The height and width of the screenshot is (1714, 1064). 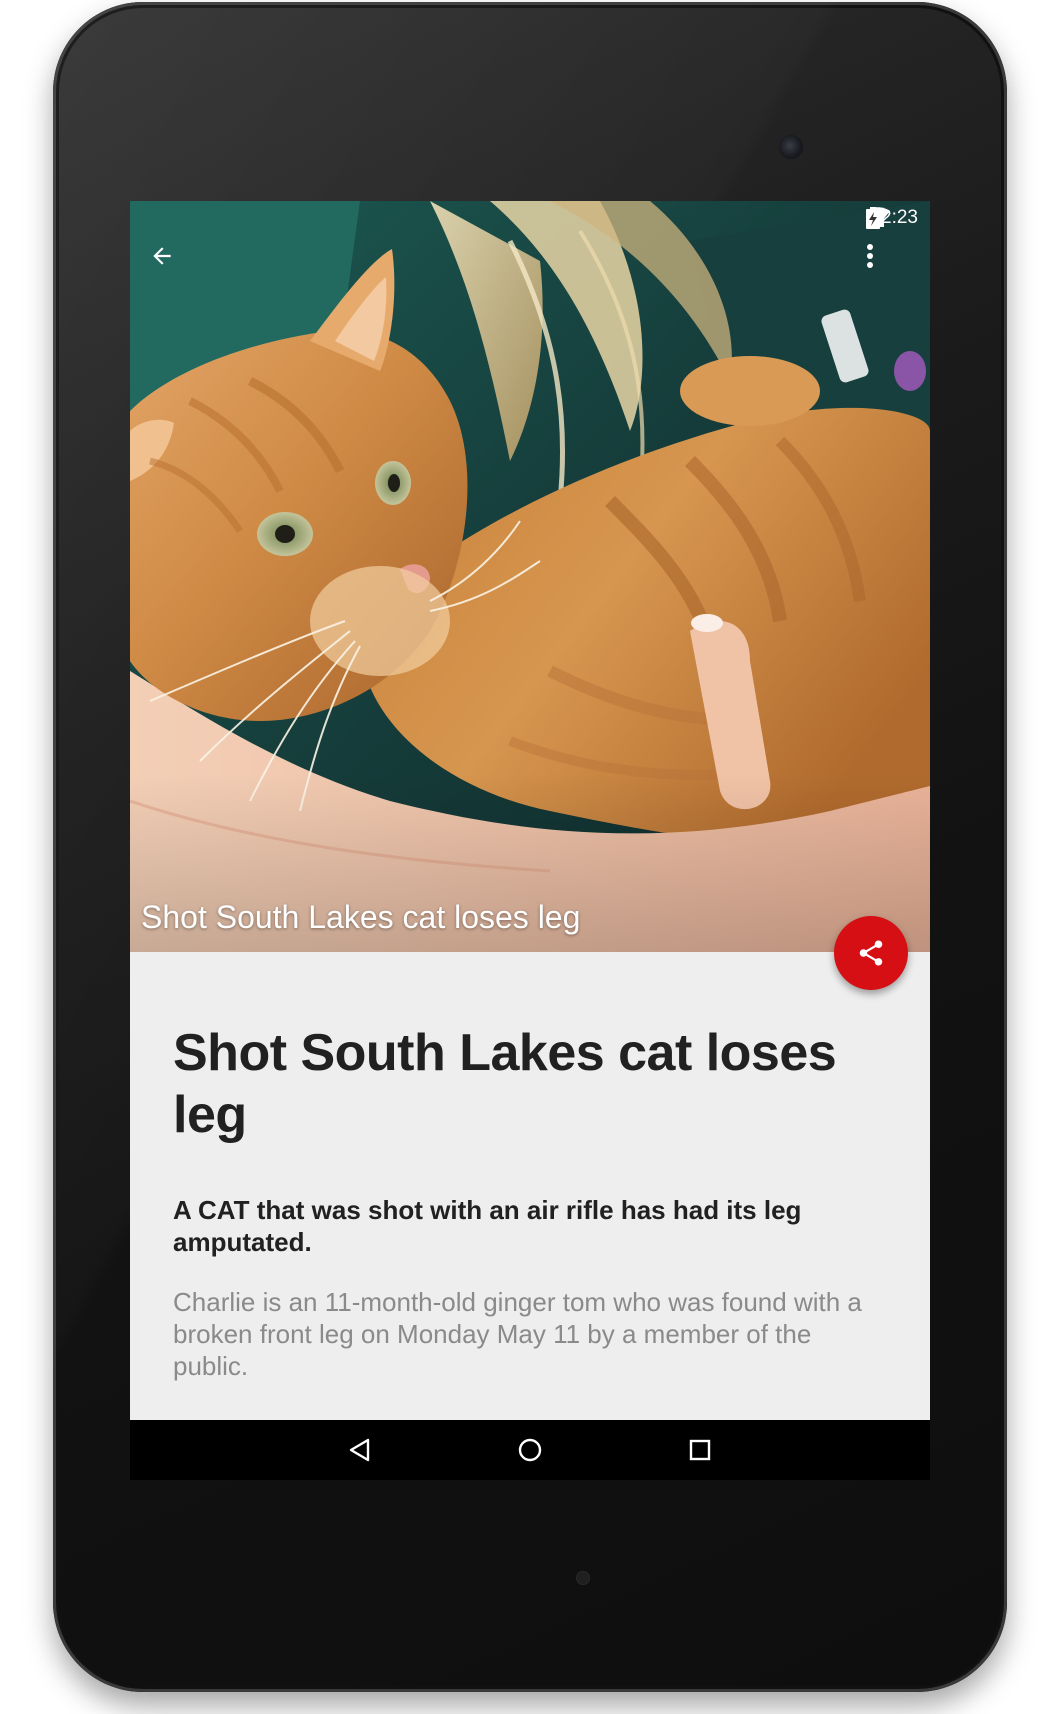 I want to click on nav-recents-icon, so click(x=700, y=1450).